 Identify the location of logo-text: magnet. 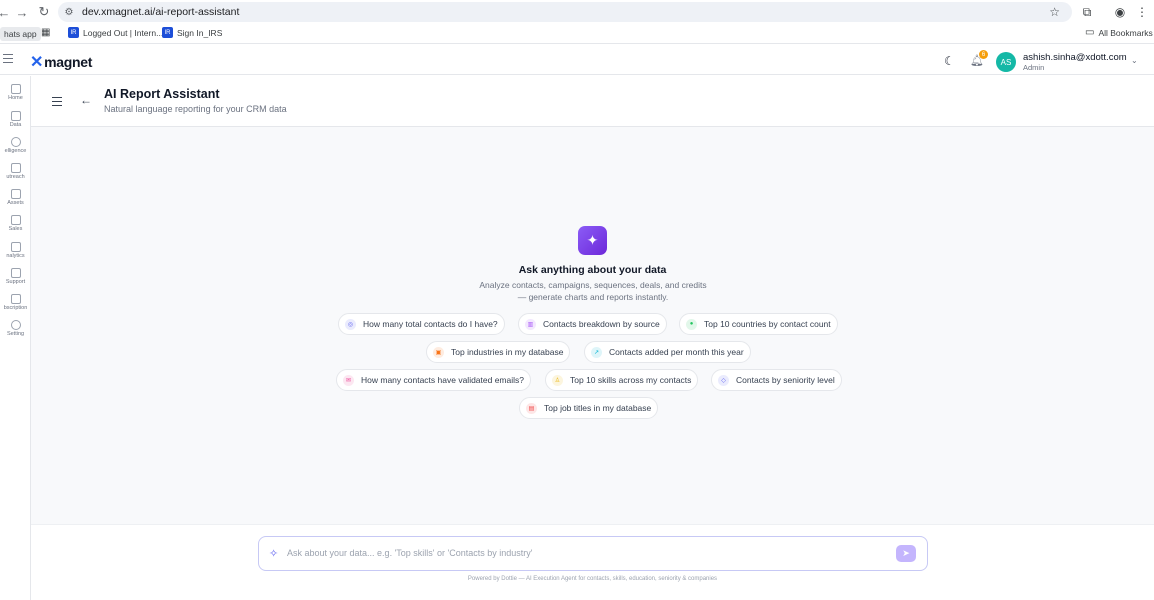
(68, 62).